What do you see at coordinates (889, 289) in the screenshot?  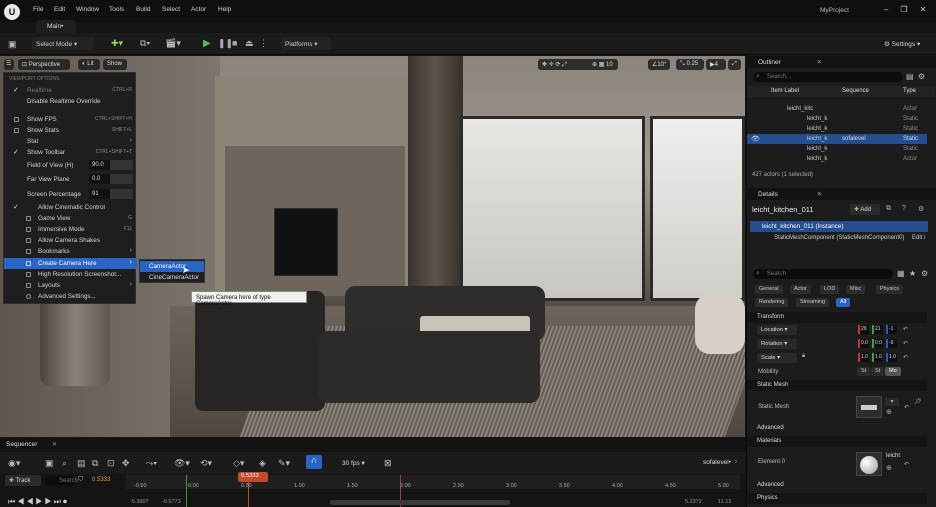 I see `filter-physics: Physics` at bounding box center [889, 289].